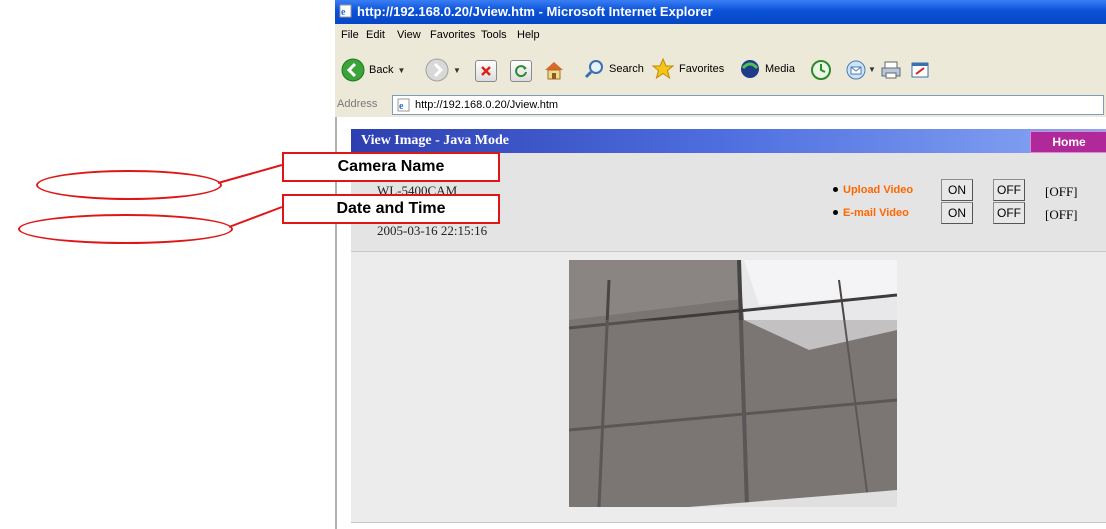  I want to click on date-time-callout: Date and Time, so click(391, 209).